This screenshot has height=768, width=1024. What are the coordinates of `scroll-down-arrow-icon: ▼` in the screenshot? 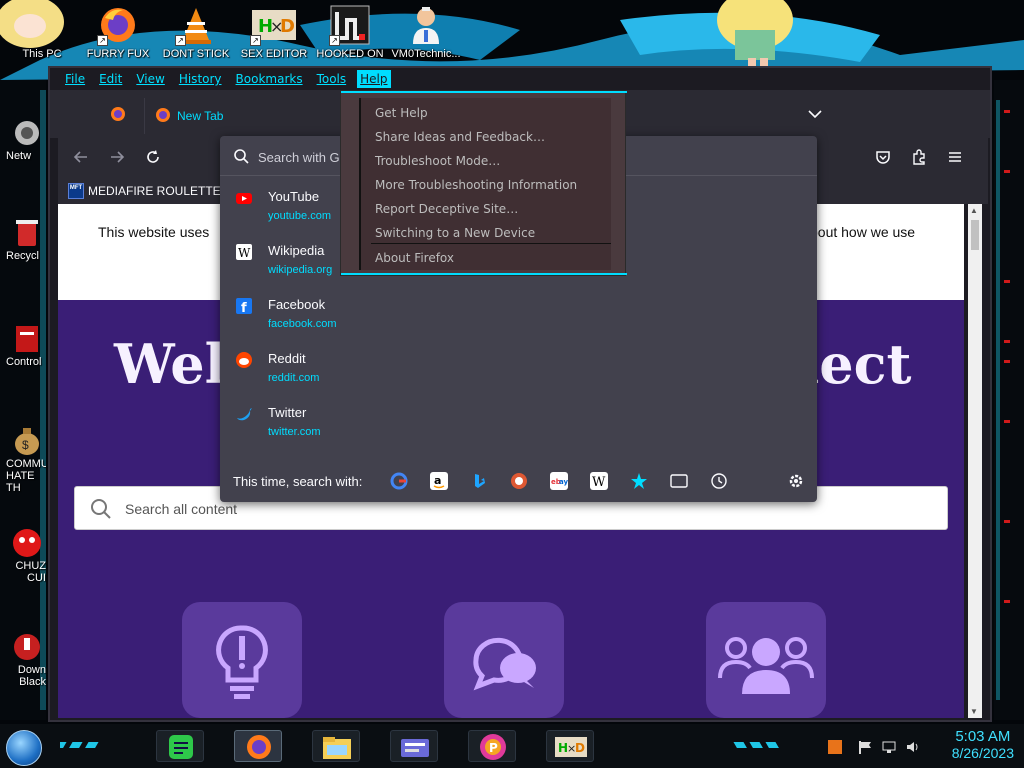 It's located at (974, 711).